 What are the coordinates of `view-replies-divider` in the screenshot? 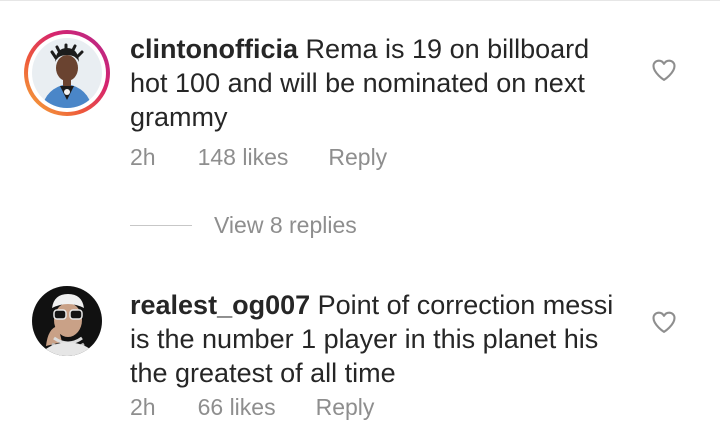 It's located at (161, 225).